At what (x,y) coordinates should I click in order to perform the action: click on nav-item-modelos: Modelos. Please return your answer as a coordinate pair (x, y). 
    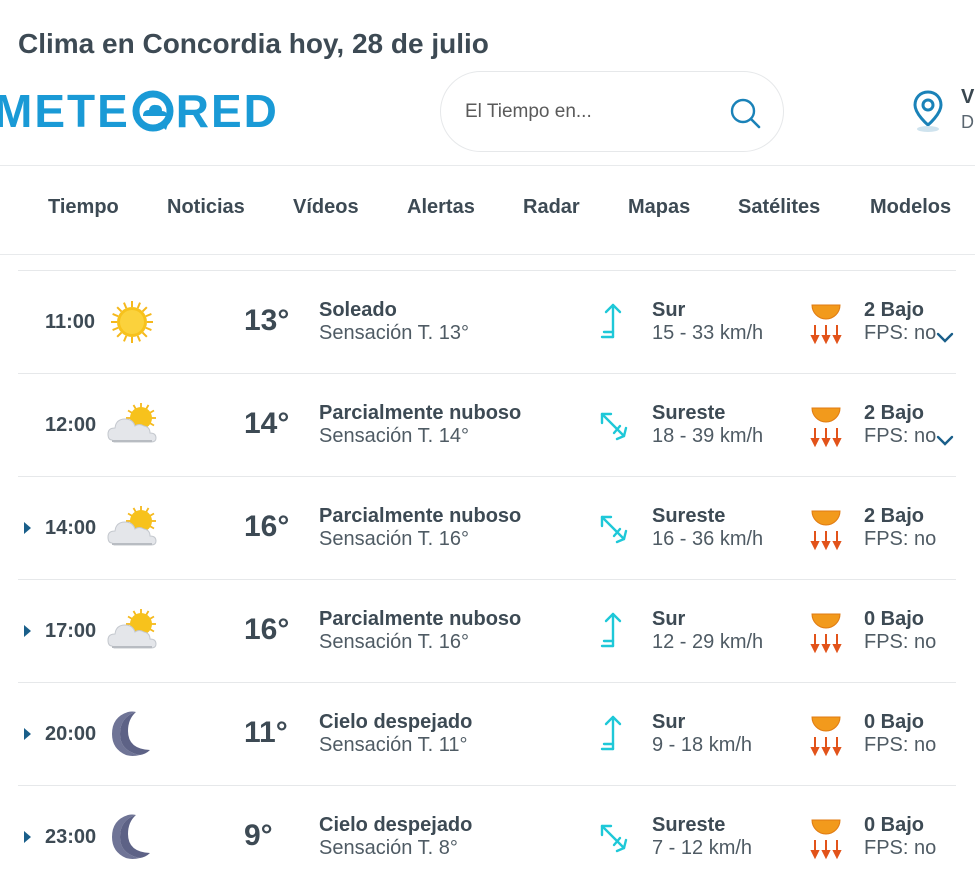
    Looking at the image, I should click on (910, 207).